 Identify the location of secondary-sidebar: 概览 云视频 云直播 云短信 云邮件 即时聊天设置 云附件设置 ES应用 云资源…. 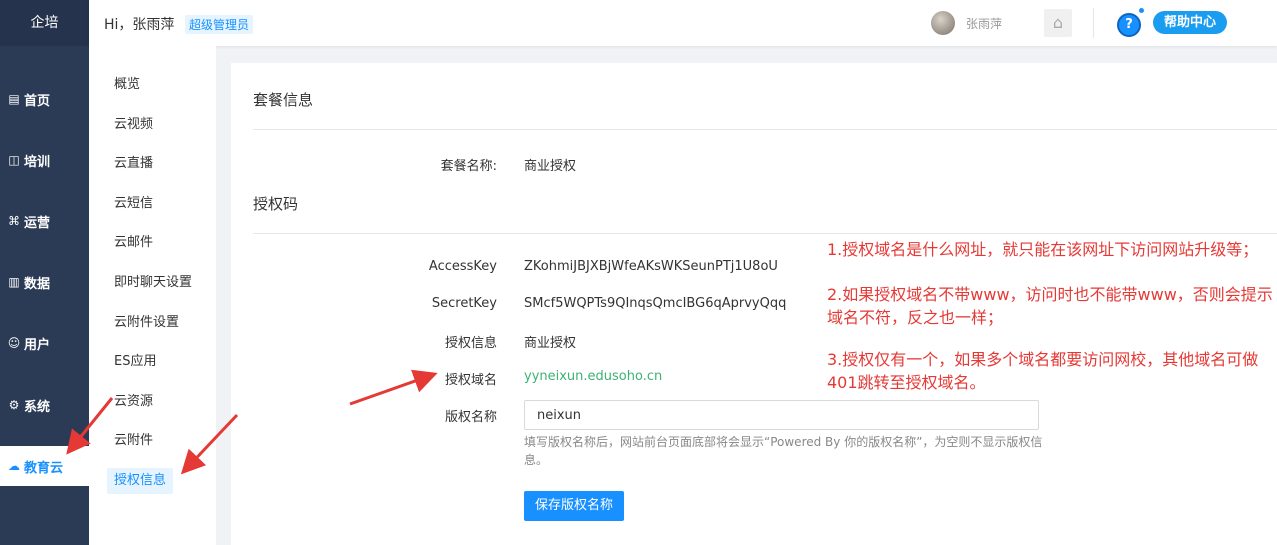
(152, 295).